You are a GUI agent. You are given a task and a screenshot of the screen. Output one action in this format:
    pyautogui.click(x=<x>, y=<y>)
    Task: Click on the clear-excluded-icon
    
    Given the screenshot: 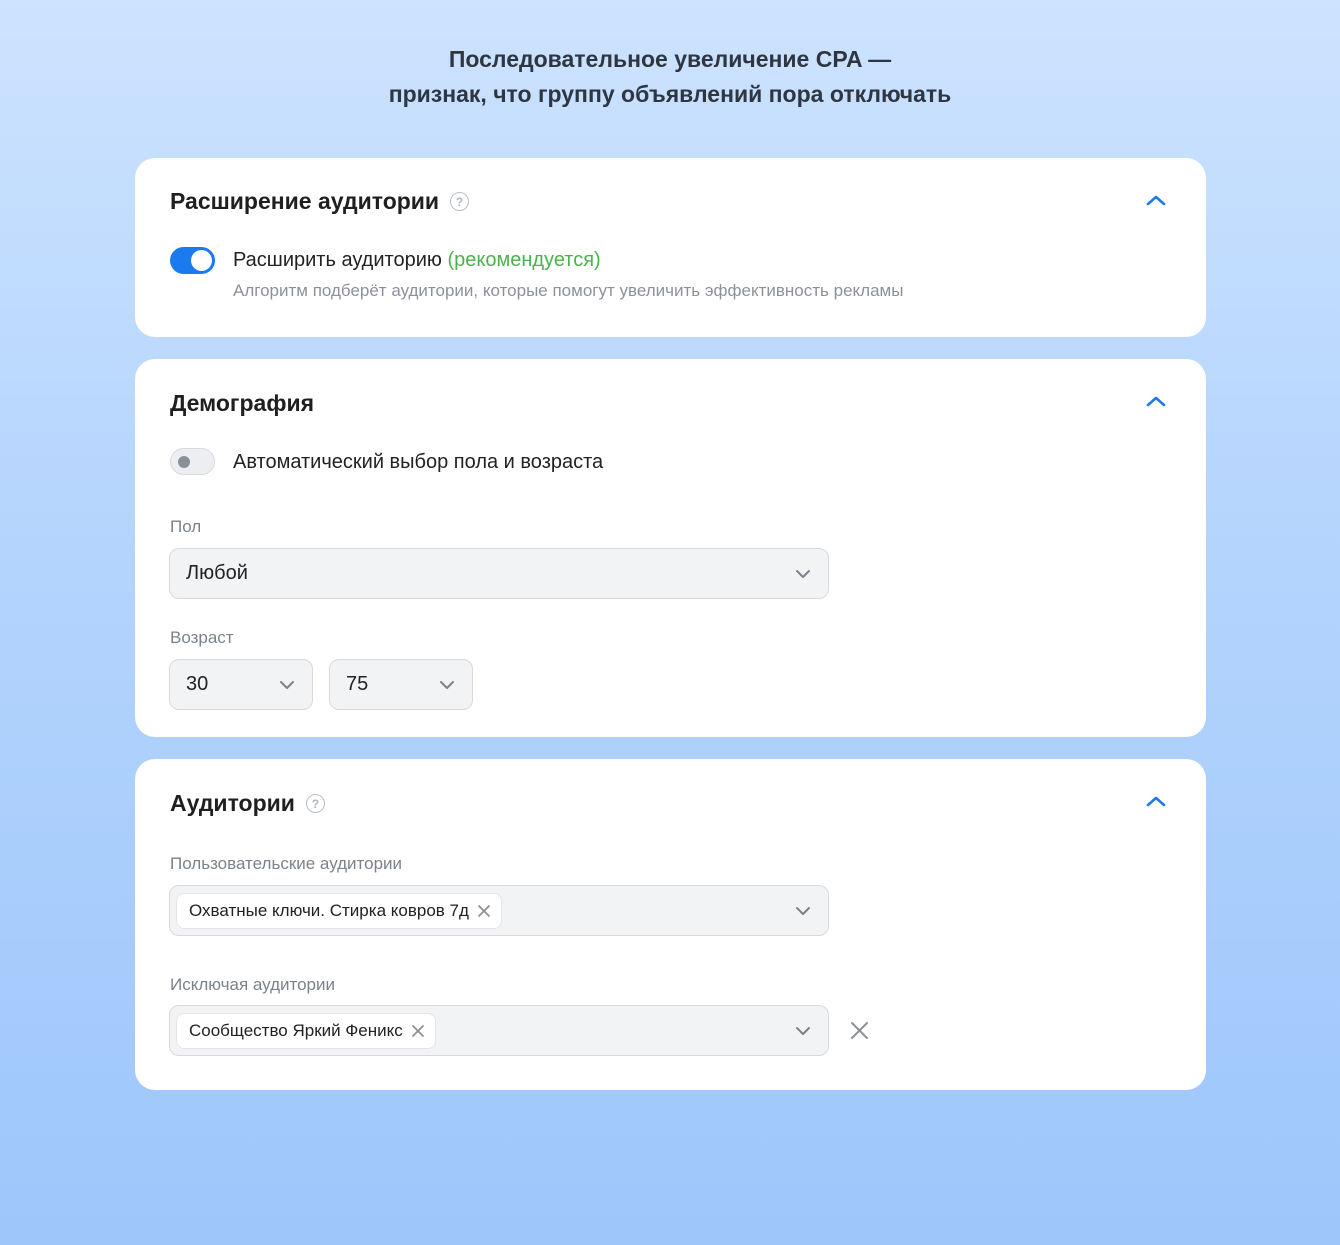 What is the action you would take?
    pyautogui.click(x=859, y=1030)
    